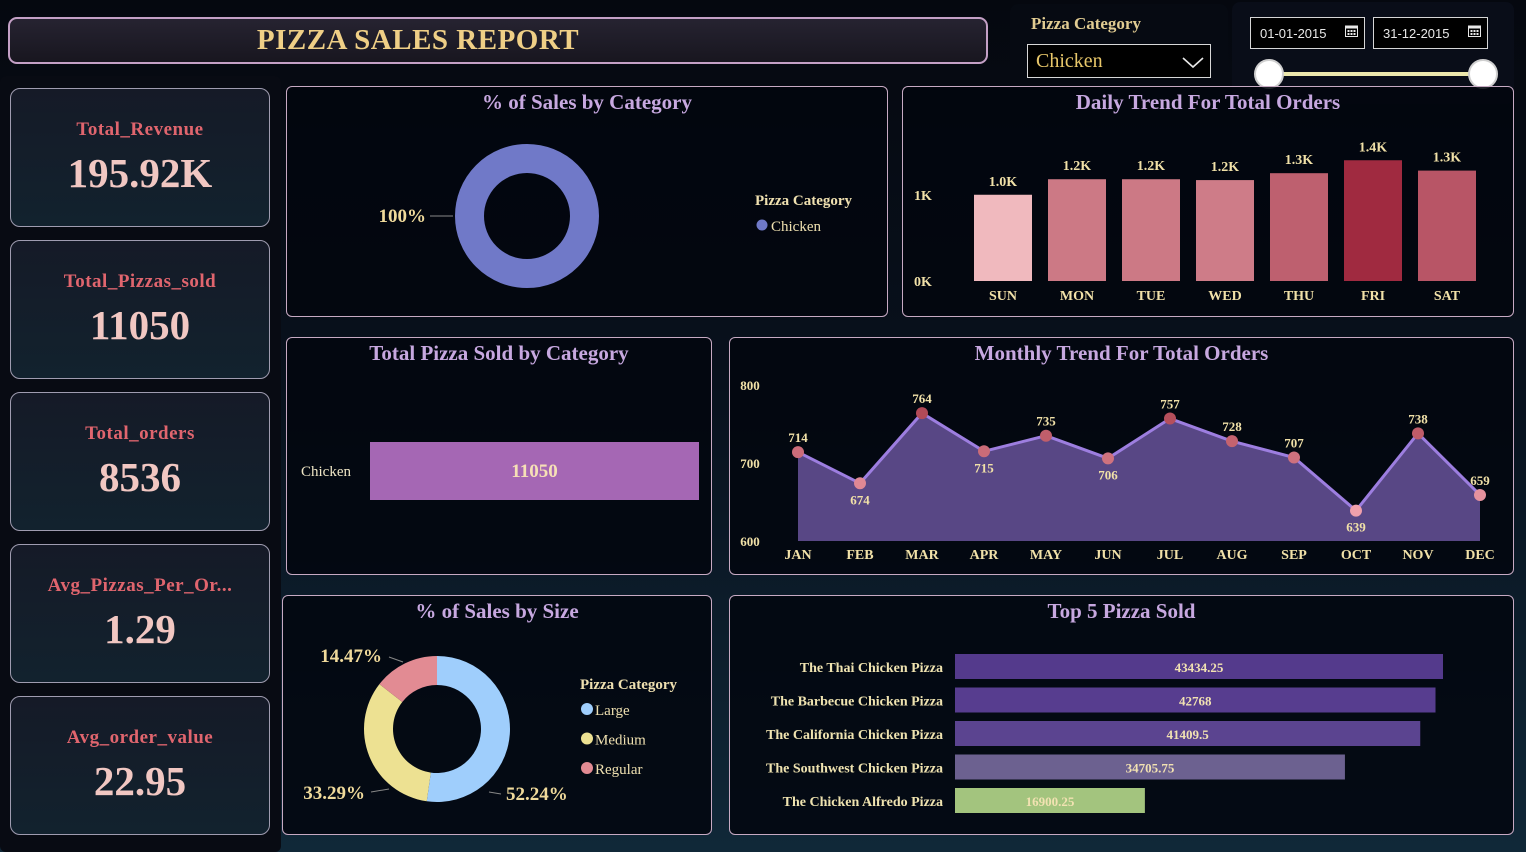 The height and width of the screenshot is (852, 1526). Describe the element at coordinates (985, 555) in the screenshot. I see `x-tick-label: APR` at that location.